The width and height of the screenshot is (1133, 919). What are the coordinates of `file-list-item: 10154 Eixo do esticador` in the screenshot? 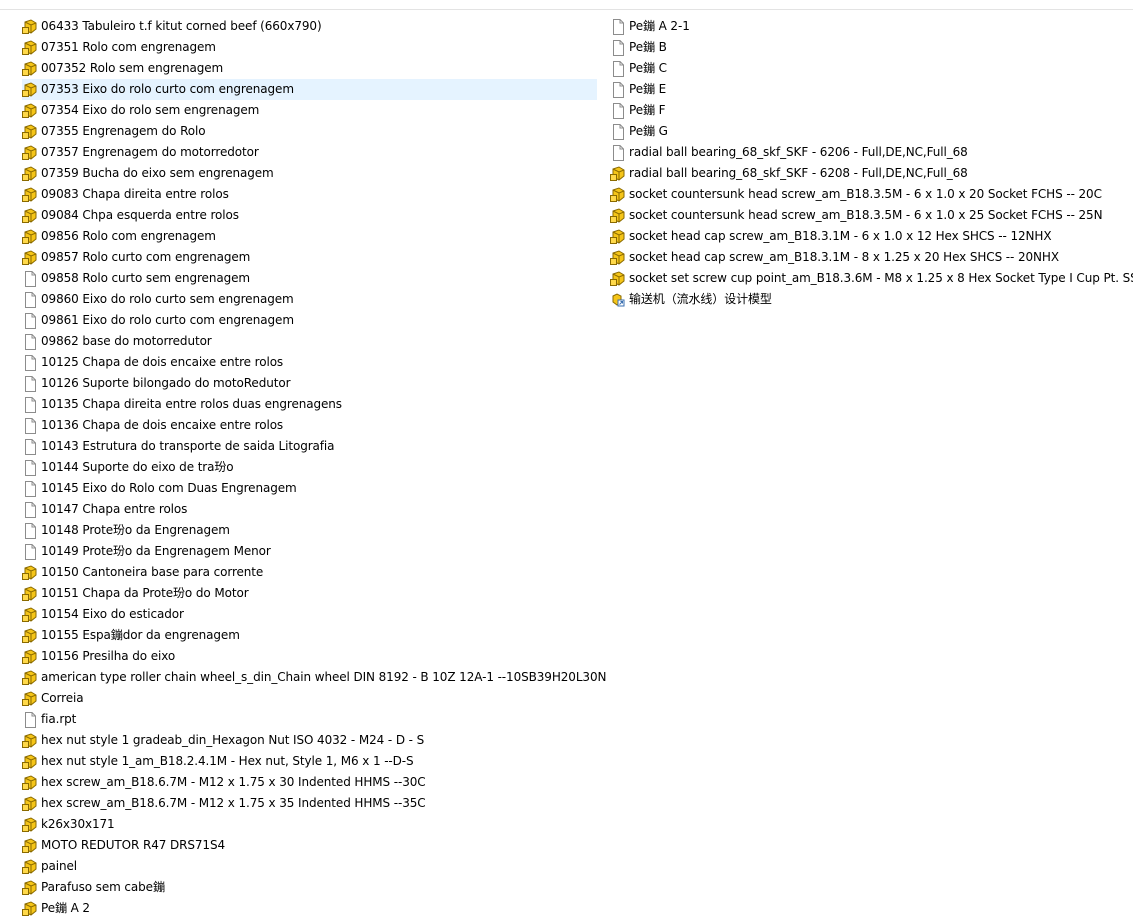 It's located at (309, 614).